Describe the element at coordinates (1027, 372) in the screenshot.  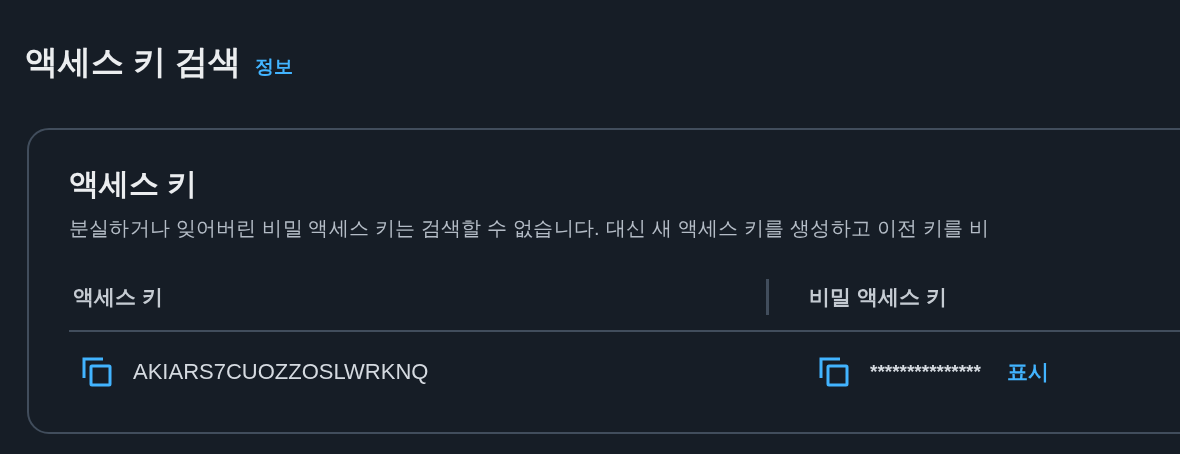
I see `show-link: 표시` at that location.